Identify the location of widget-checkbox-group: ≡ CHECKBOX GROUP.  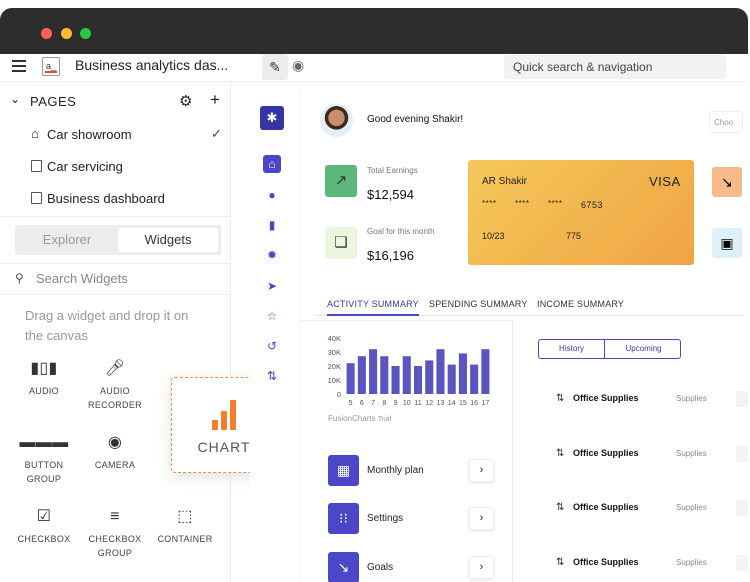
(115, 534).